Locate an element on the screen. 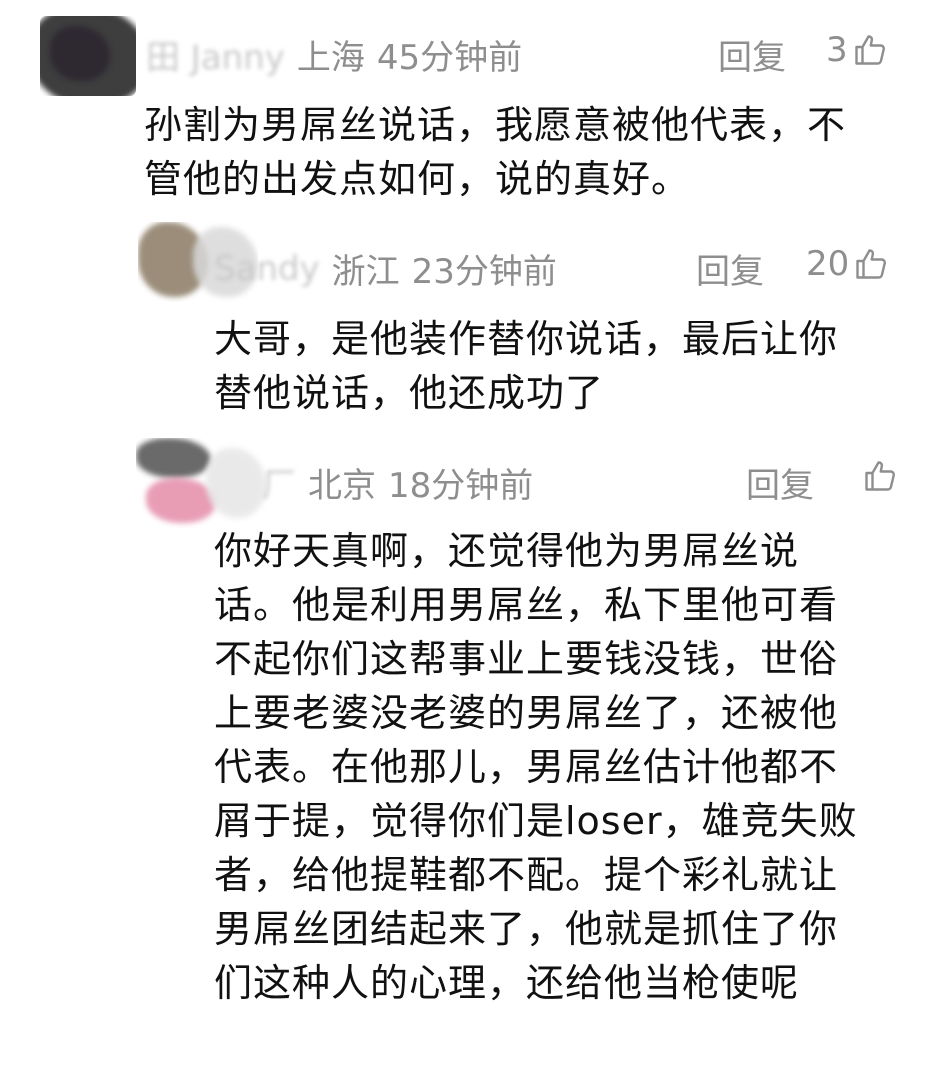 This screenshot has width=950, height=1080. like-count: 20 is located at coordinates (828, 264).